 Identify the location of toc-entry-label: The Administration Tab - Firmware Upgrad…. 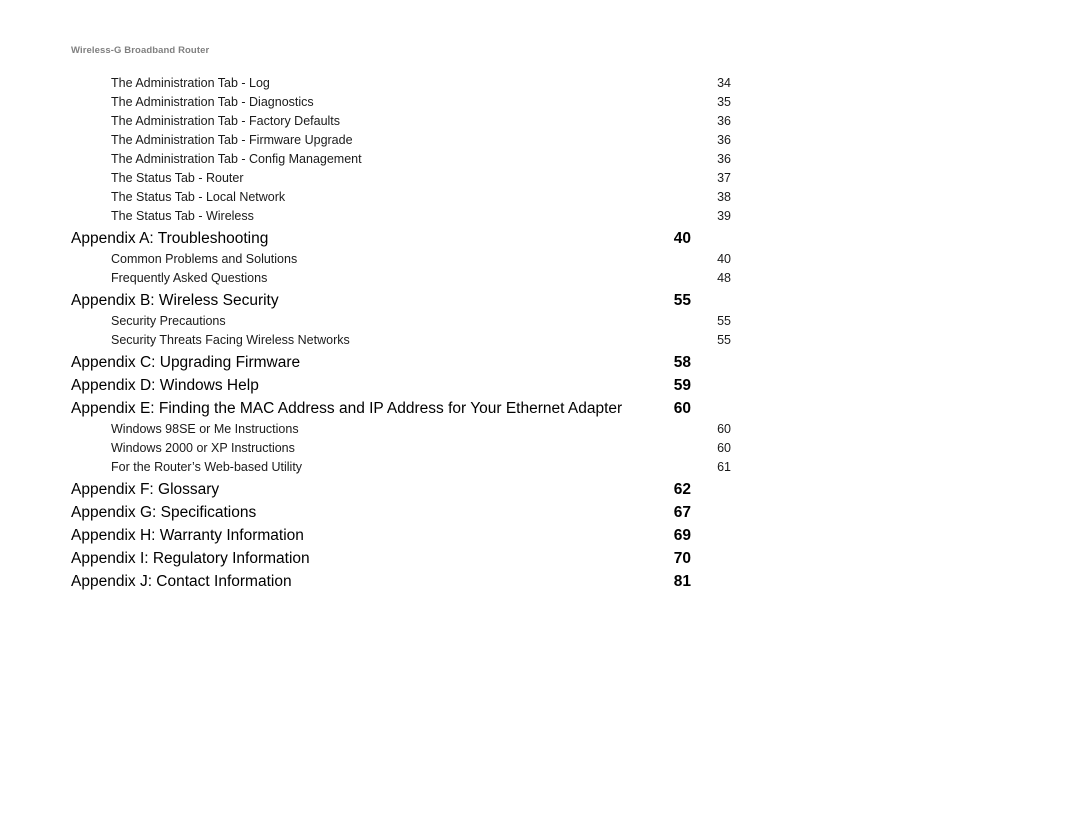
(232, 140).